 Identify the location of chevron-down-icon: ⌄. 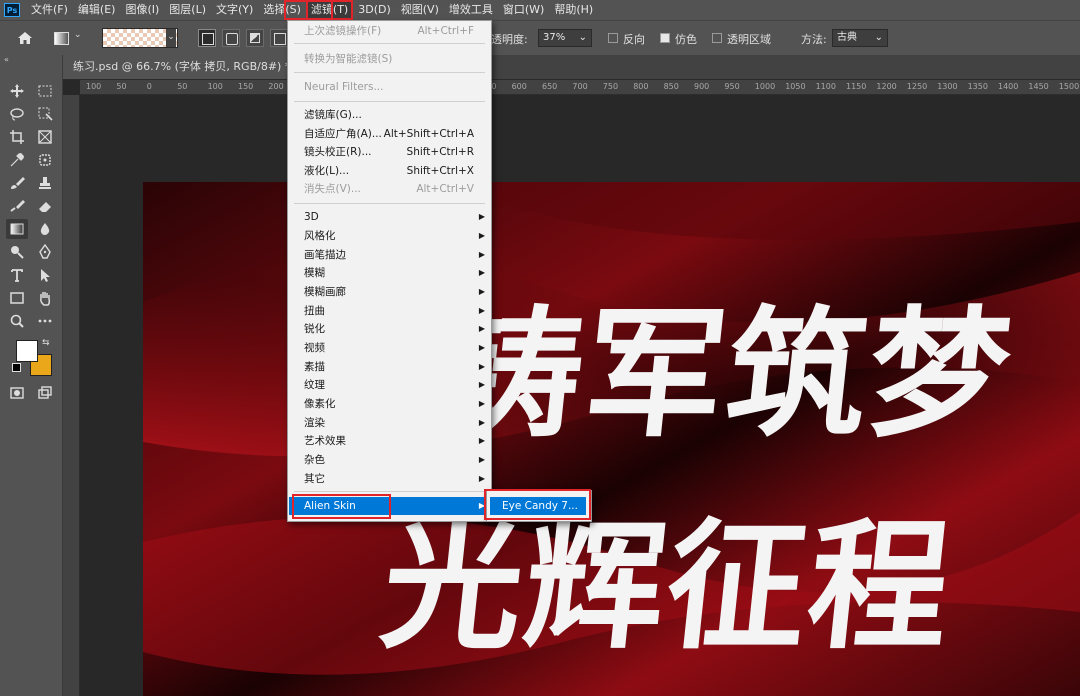
(878, 37).